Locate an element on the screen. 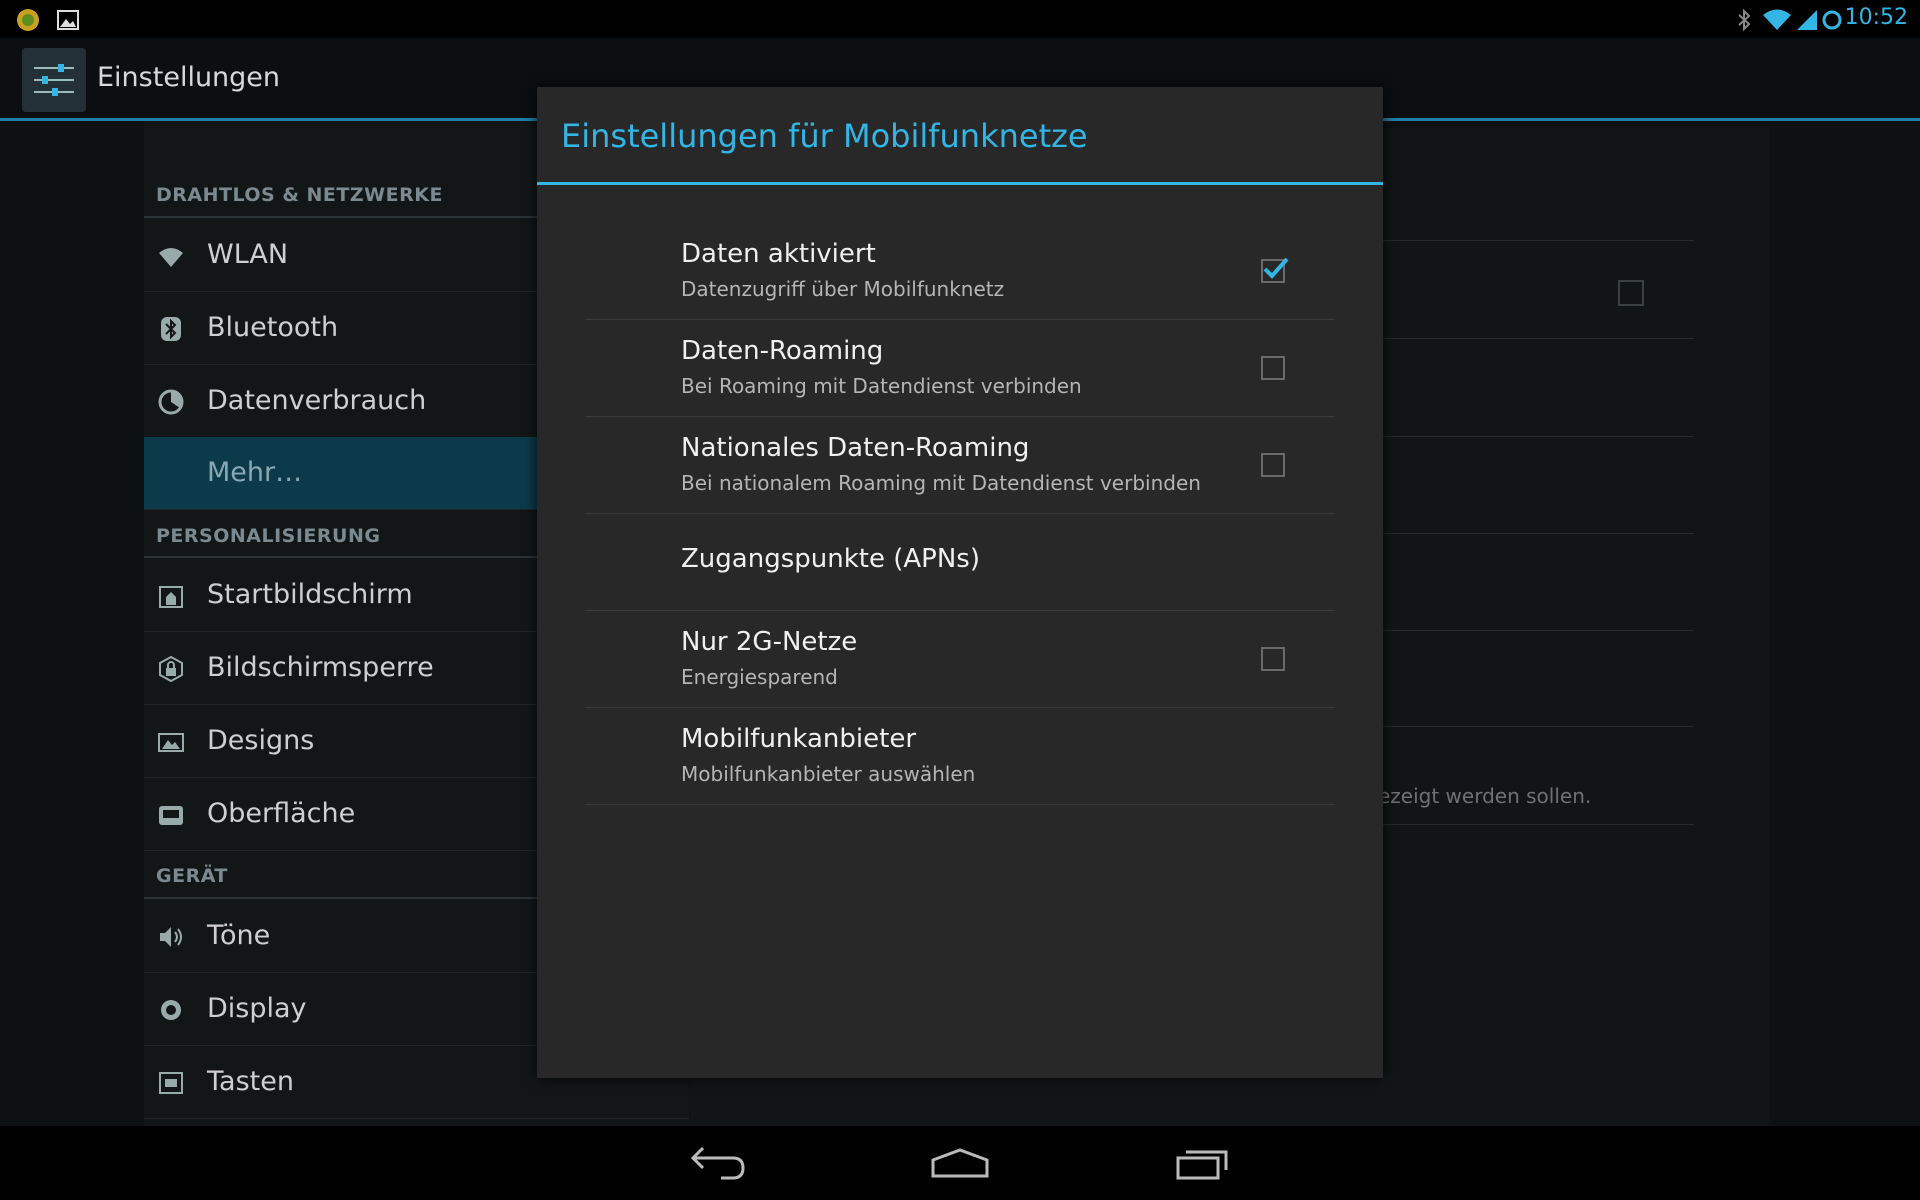 Image resolution: width=1920 pixels, height=1200 pixels. app-notification-icon is located at coordinates (28, 20).